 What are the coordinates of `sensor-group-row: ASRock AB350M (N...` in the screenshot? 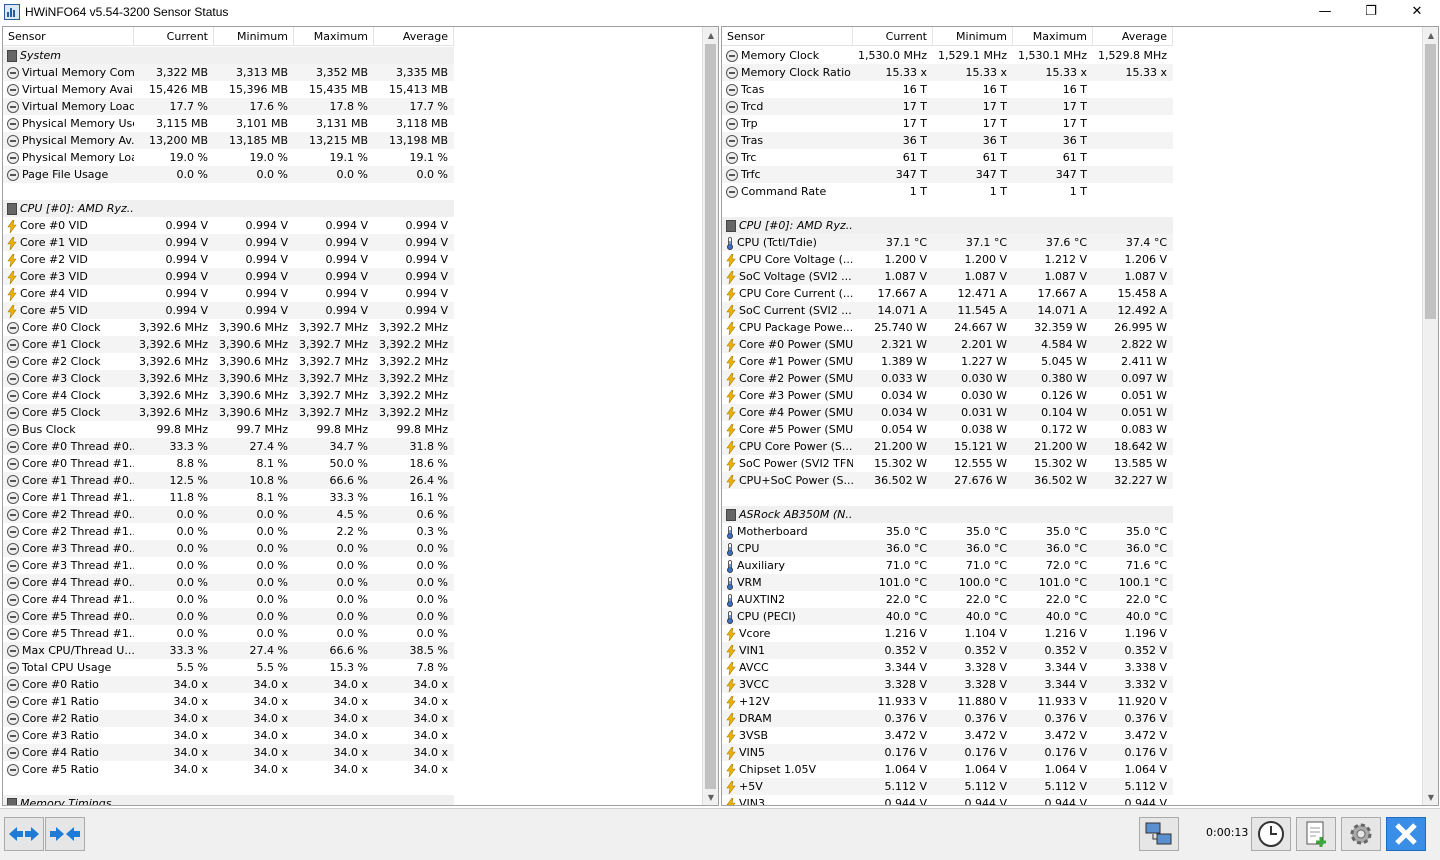 It's located at (947, 514).